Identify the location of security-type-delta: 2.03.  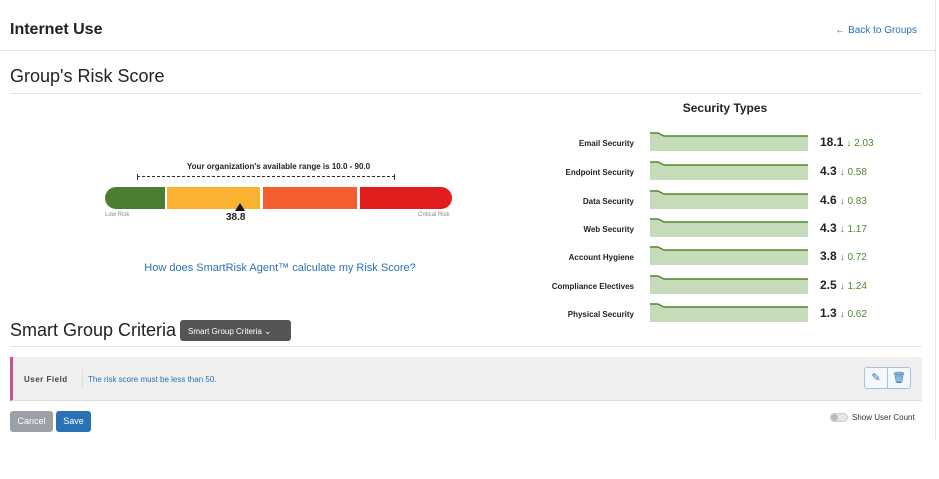
(864, 143).